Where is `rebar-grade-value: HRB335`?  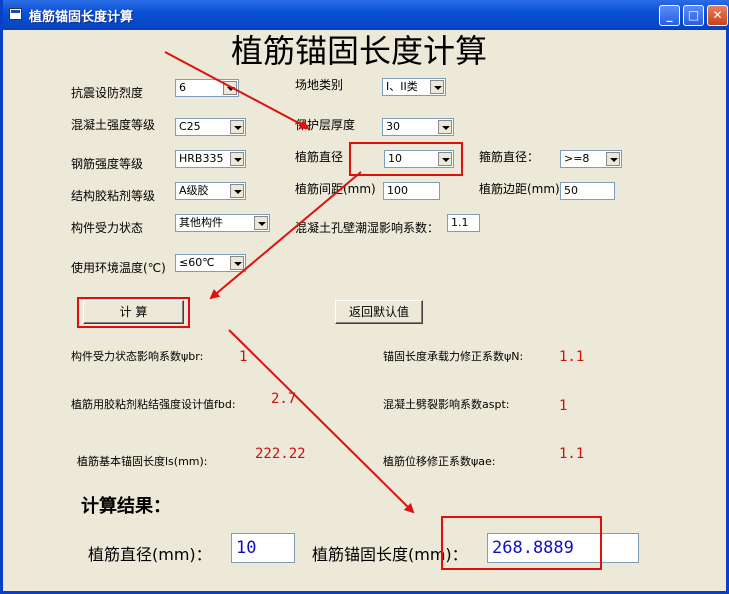 rebar-grade-value: HRB335 is located at coordinates (201, 158).